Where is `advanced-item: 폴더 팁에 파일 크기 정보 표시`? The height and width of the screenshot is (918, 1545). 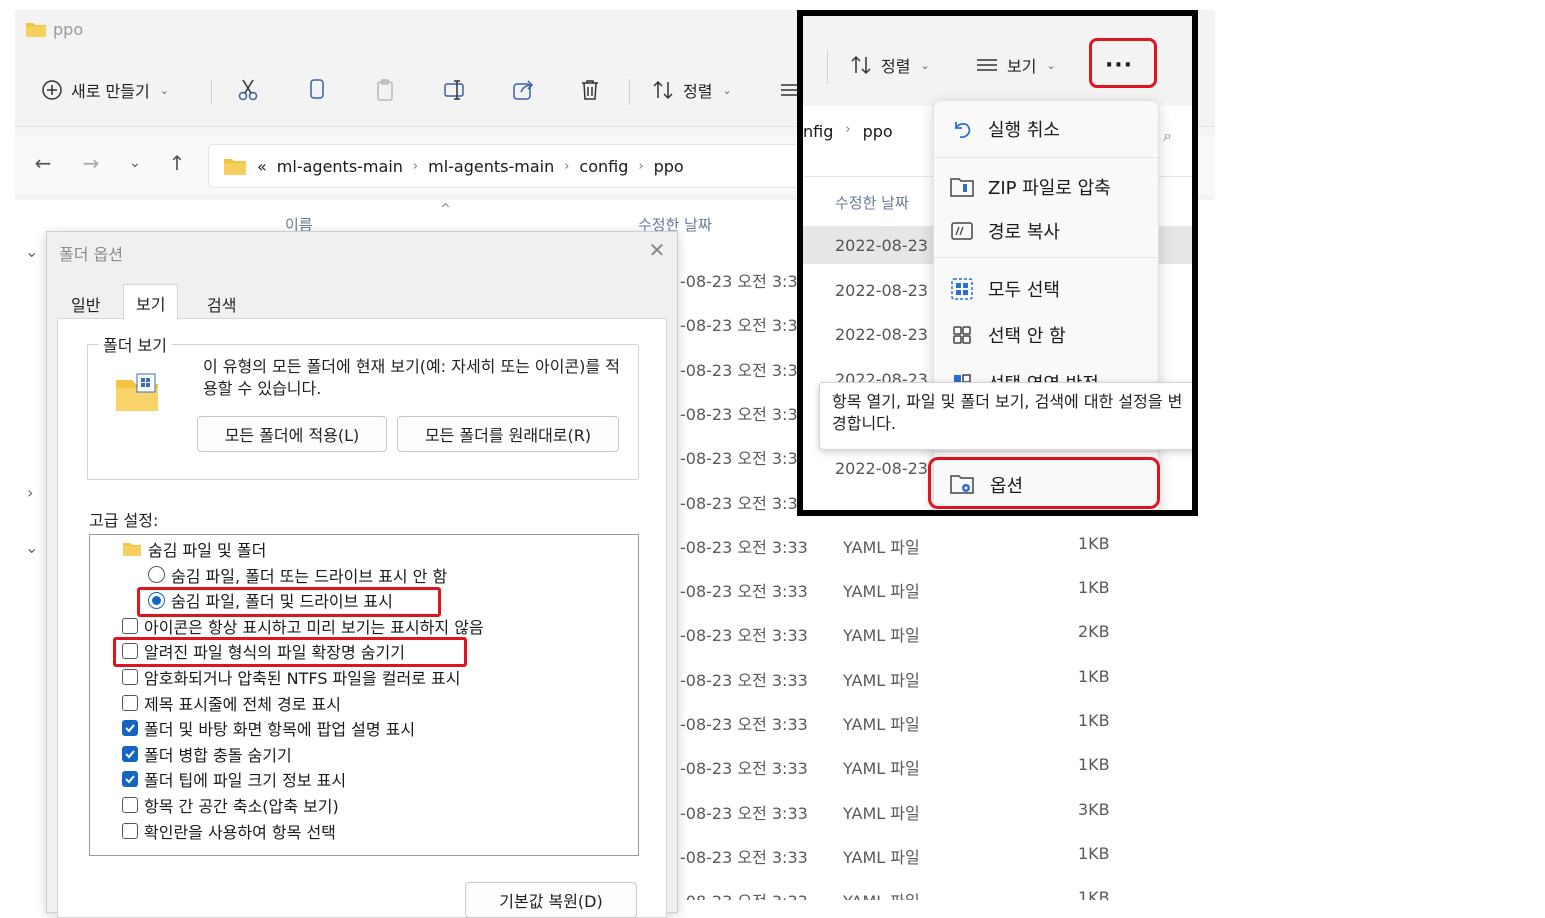 advanced-item: 폴더 팁에 파일 크기 정보 표시 is located at coordinates (234, 779).